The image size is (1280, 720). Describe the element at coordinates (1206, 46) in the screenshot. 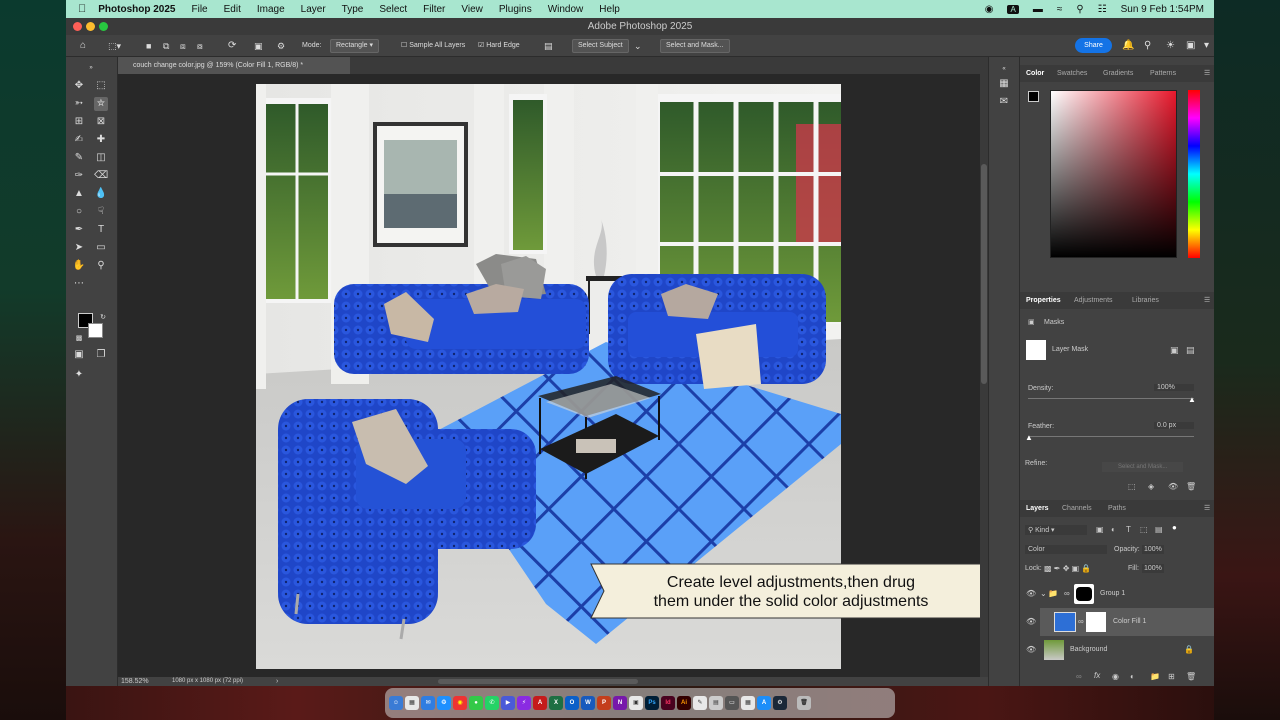

I see `more-icon: ▾` at that location.